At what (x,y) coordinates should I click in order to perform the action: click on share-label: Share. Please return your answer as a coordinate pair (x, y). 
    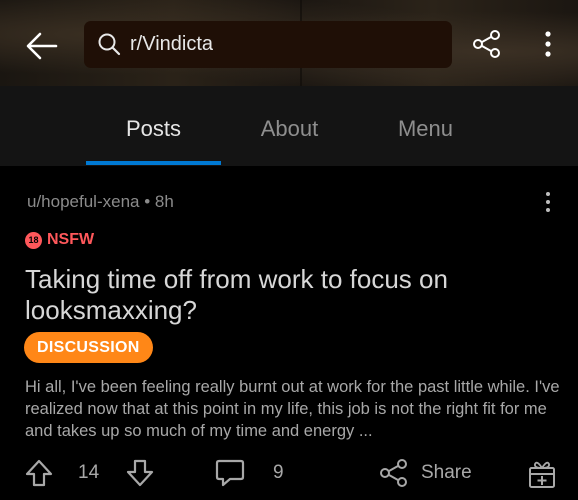
    Looking at the image, I should click on (446, 472).